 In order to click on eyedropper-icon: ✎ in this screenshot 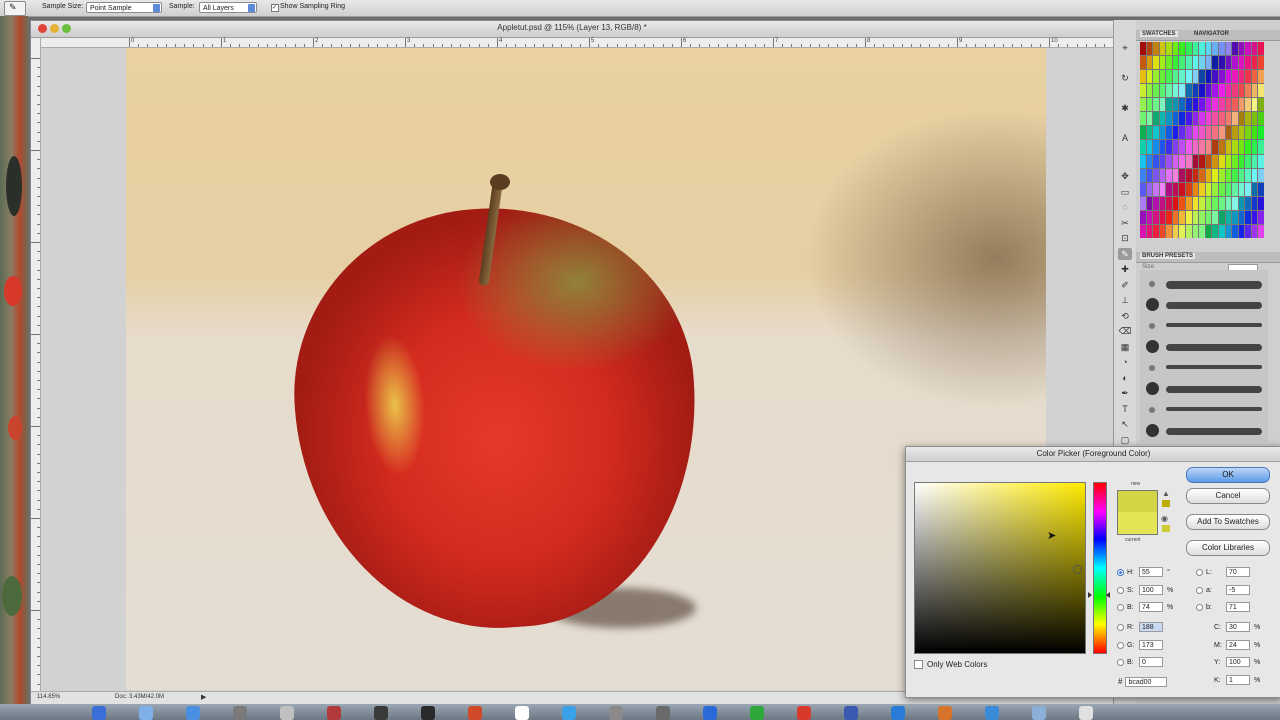, I will do `click(1125, 253)`.